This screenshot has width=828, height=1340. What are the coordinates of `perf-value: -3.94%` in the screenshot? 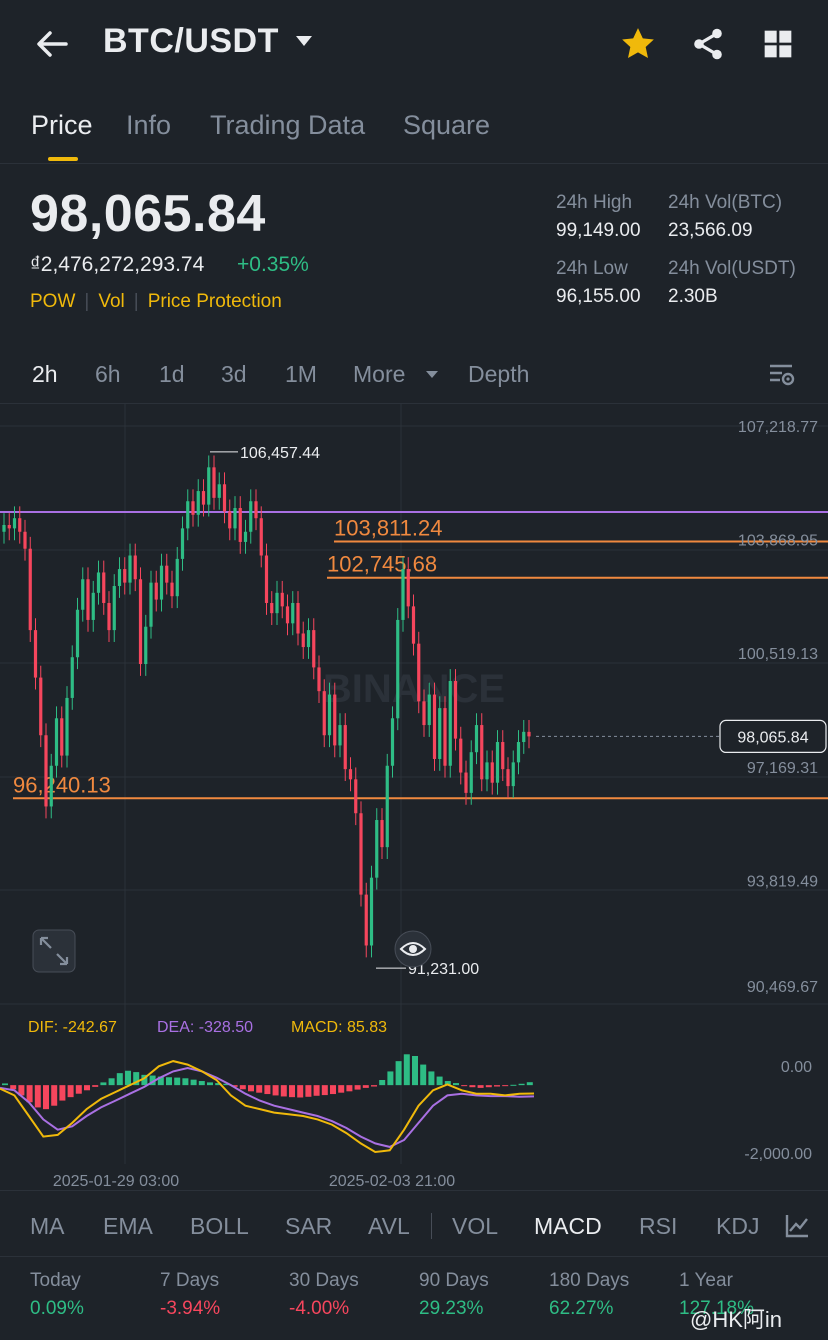 It's located at (190, 1308).